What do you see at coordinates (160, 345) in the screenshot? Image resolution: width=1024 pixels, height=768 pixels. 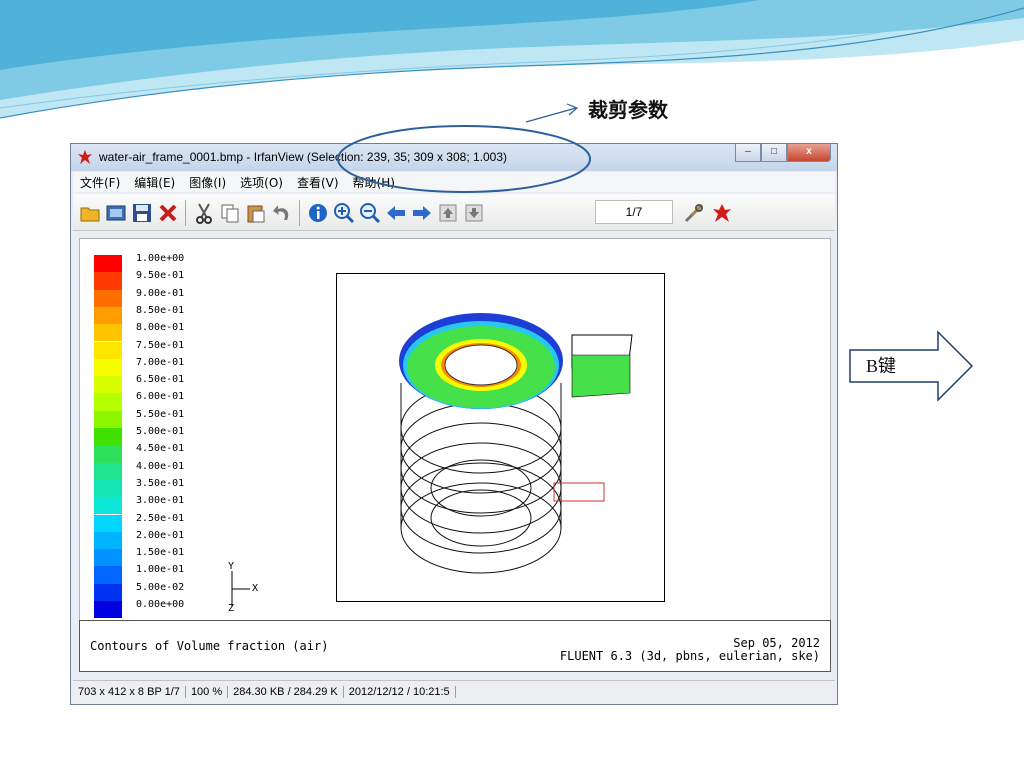 I see `legend-label: 7.50e-01` at bounding box center [160, 345].